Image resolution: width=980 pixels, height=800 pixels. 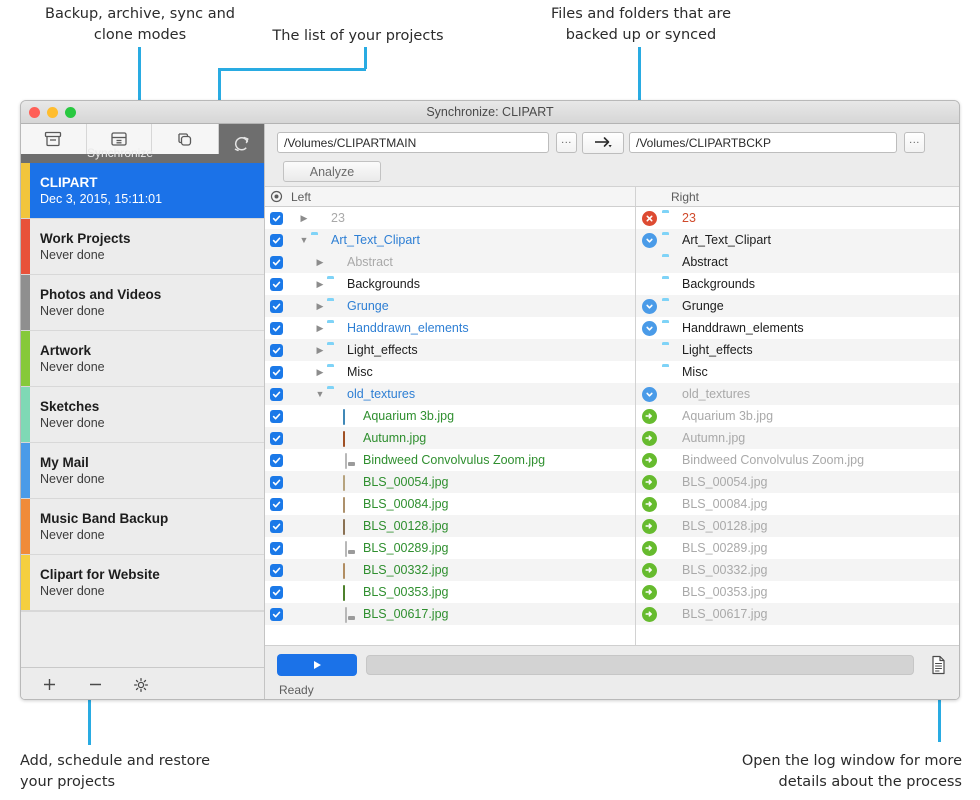 What do you see at coordinates (450, 460) in the screenshot?
I see `left-file-row: Bindweed Convolvulus Zoom.jpg` at bounding box center [450, 460].